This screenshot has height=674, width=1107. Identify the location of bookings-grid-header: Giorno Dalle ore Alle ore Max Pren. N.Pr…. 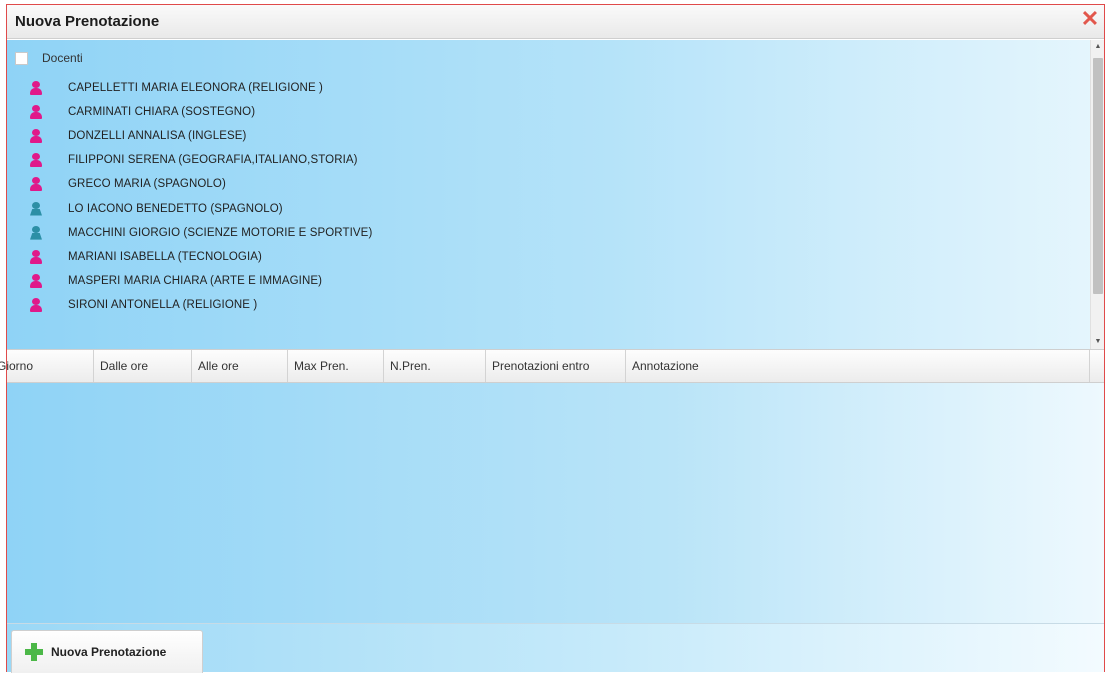
(552, 366).